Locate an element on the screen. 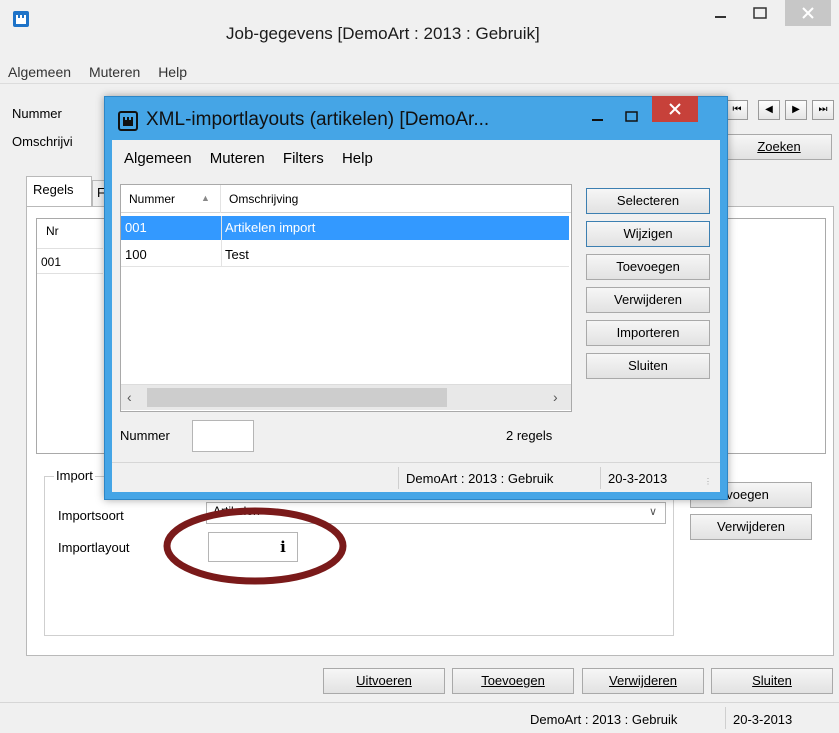 The image size is (839, 733). verwijderen-side-button: Verwijderen is located at coordinates (751, 527).